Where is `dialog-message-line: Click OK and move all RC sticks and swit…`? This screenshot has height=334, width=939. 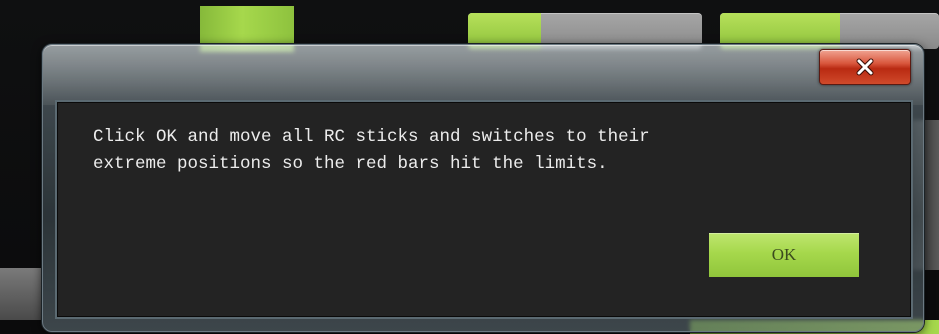
dialog-message-line: Click OK and move all RC sticks and swit… is located at coordinates (371, 137).